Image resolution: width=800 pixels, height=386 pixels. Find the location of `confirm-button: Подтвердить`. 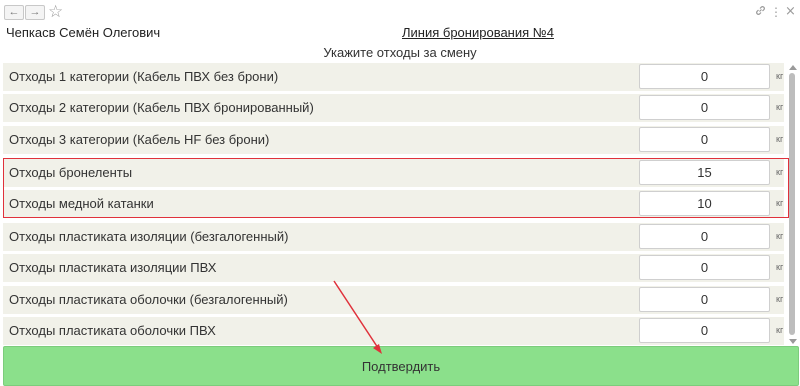

confirm-button: Подтвердить is located at coordinates (401, 366).